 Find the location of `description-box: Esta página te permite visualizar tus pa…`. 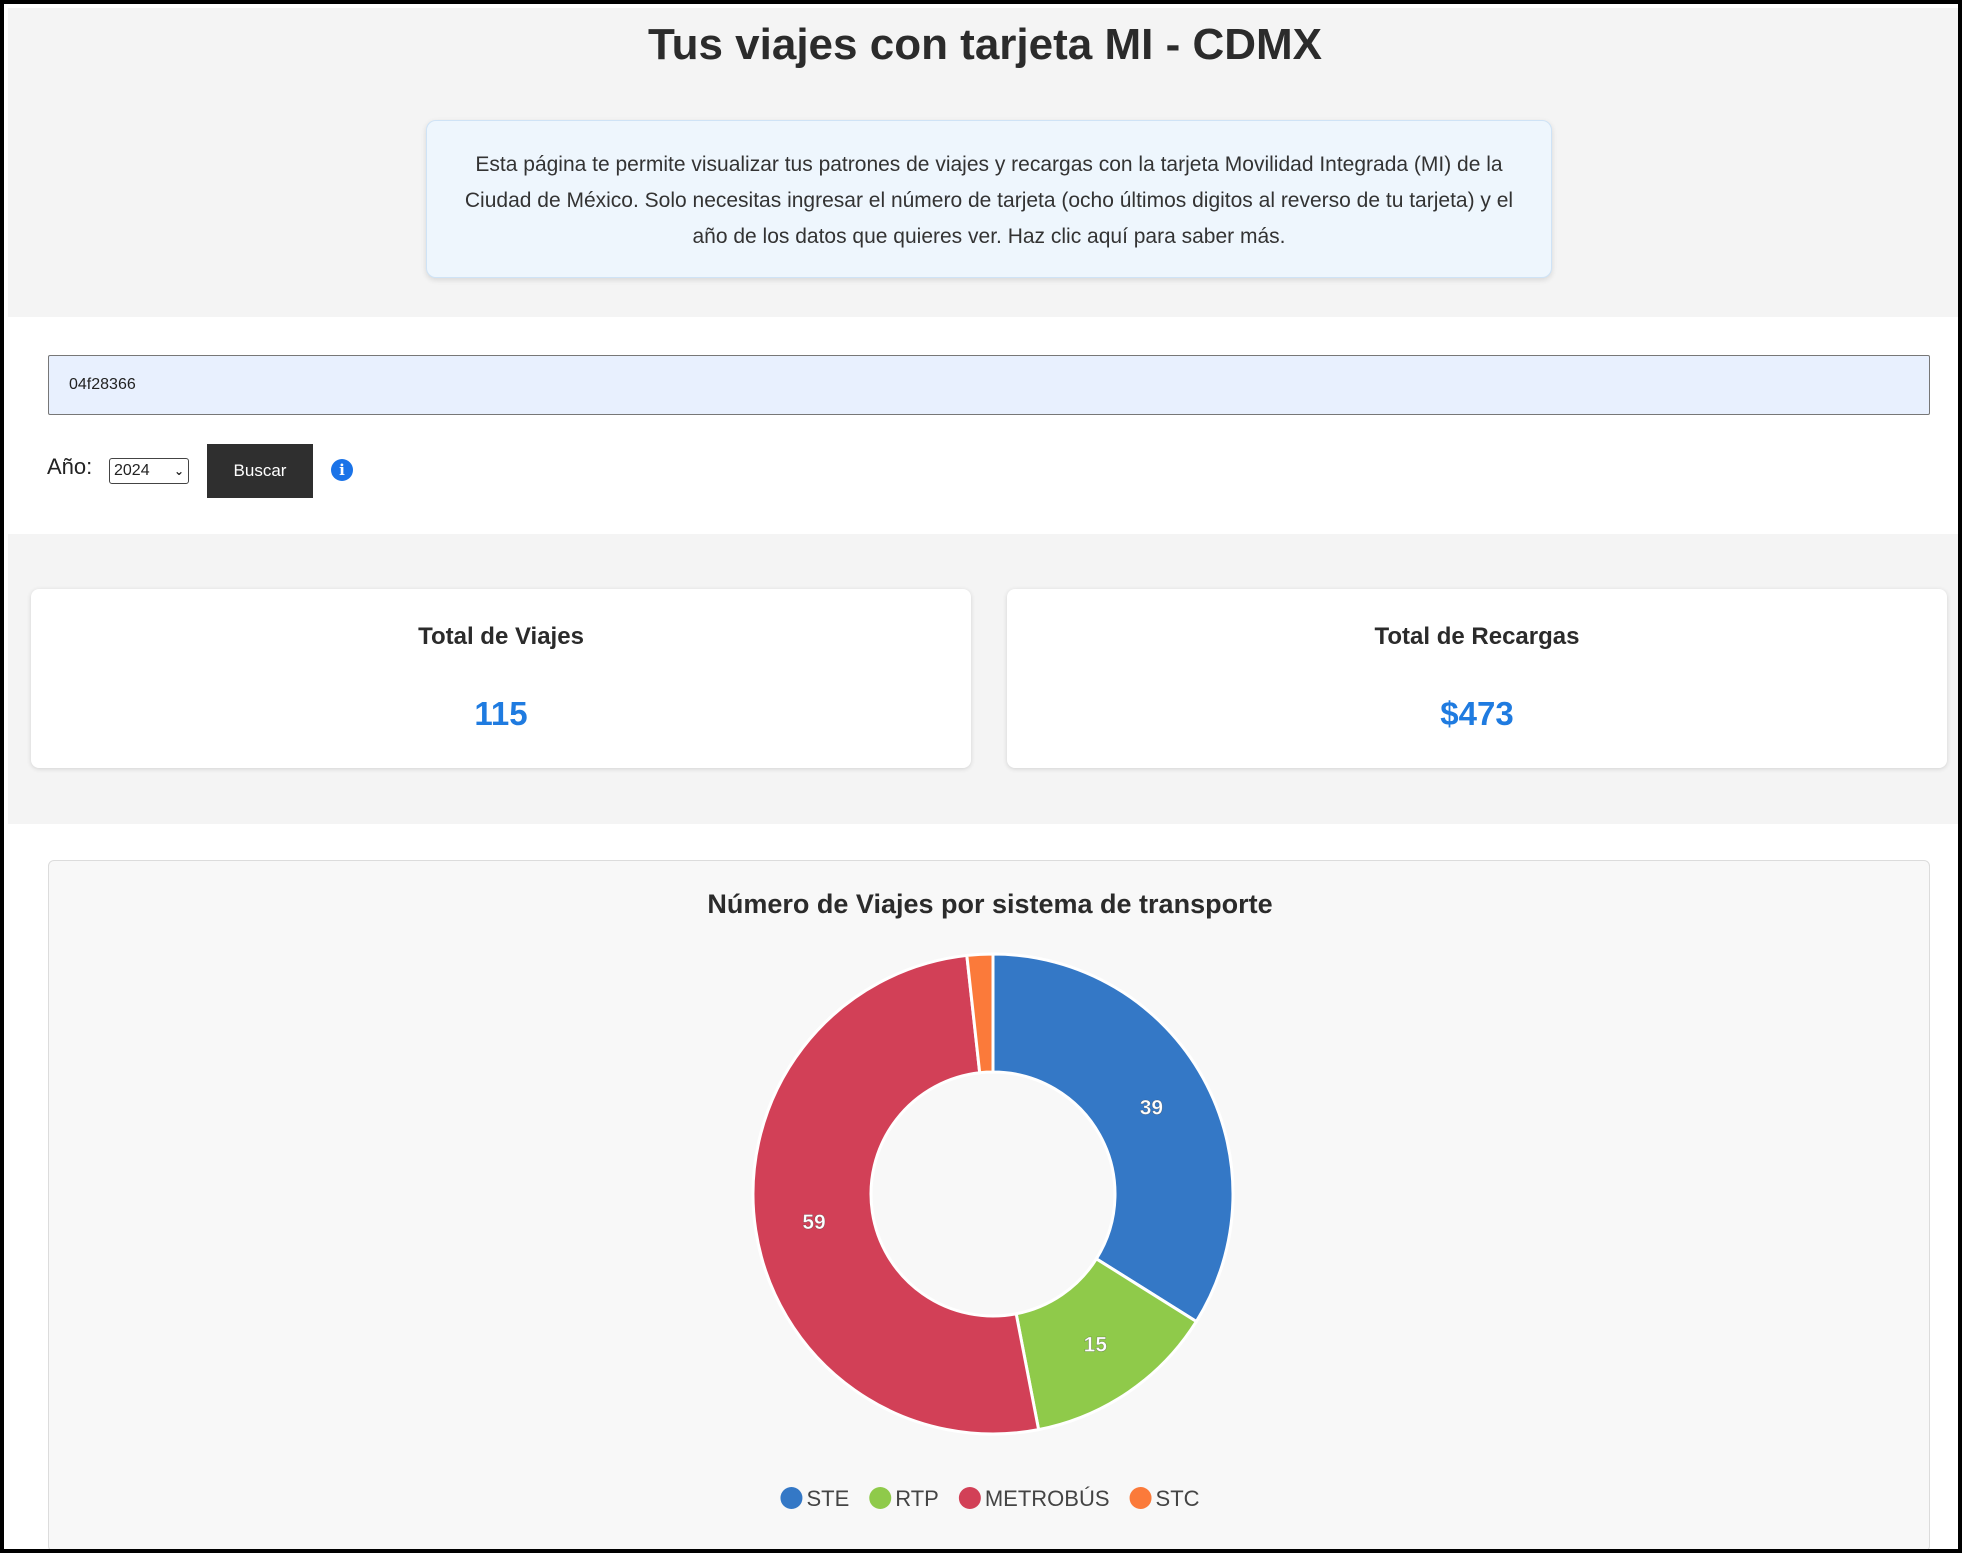

description-box: Esta página te permite visualizar tus pa… is located at coordinates (989, 199).